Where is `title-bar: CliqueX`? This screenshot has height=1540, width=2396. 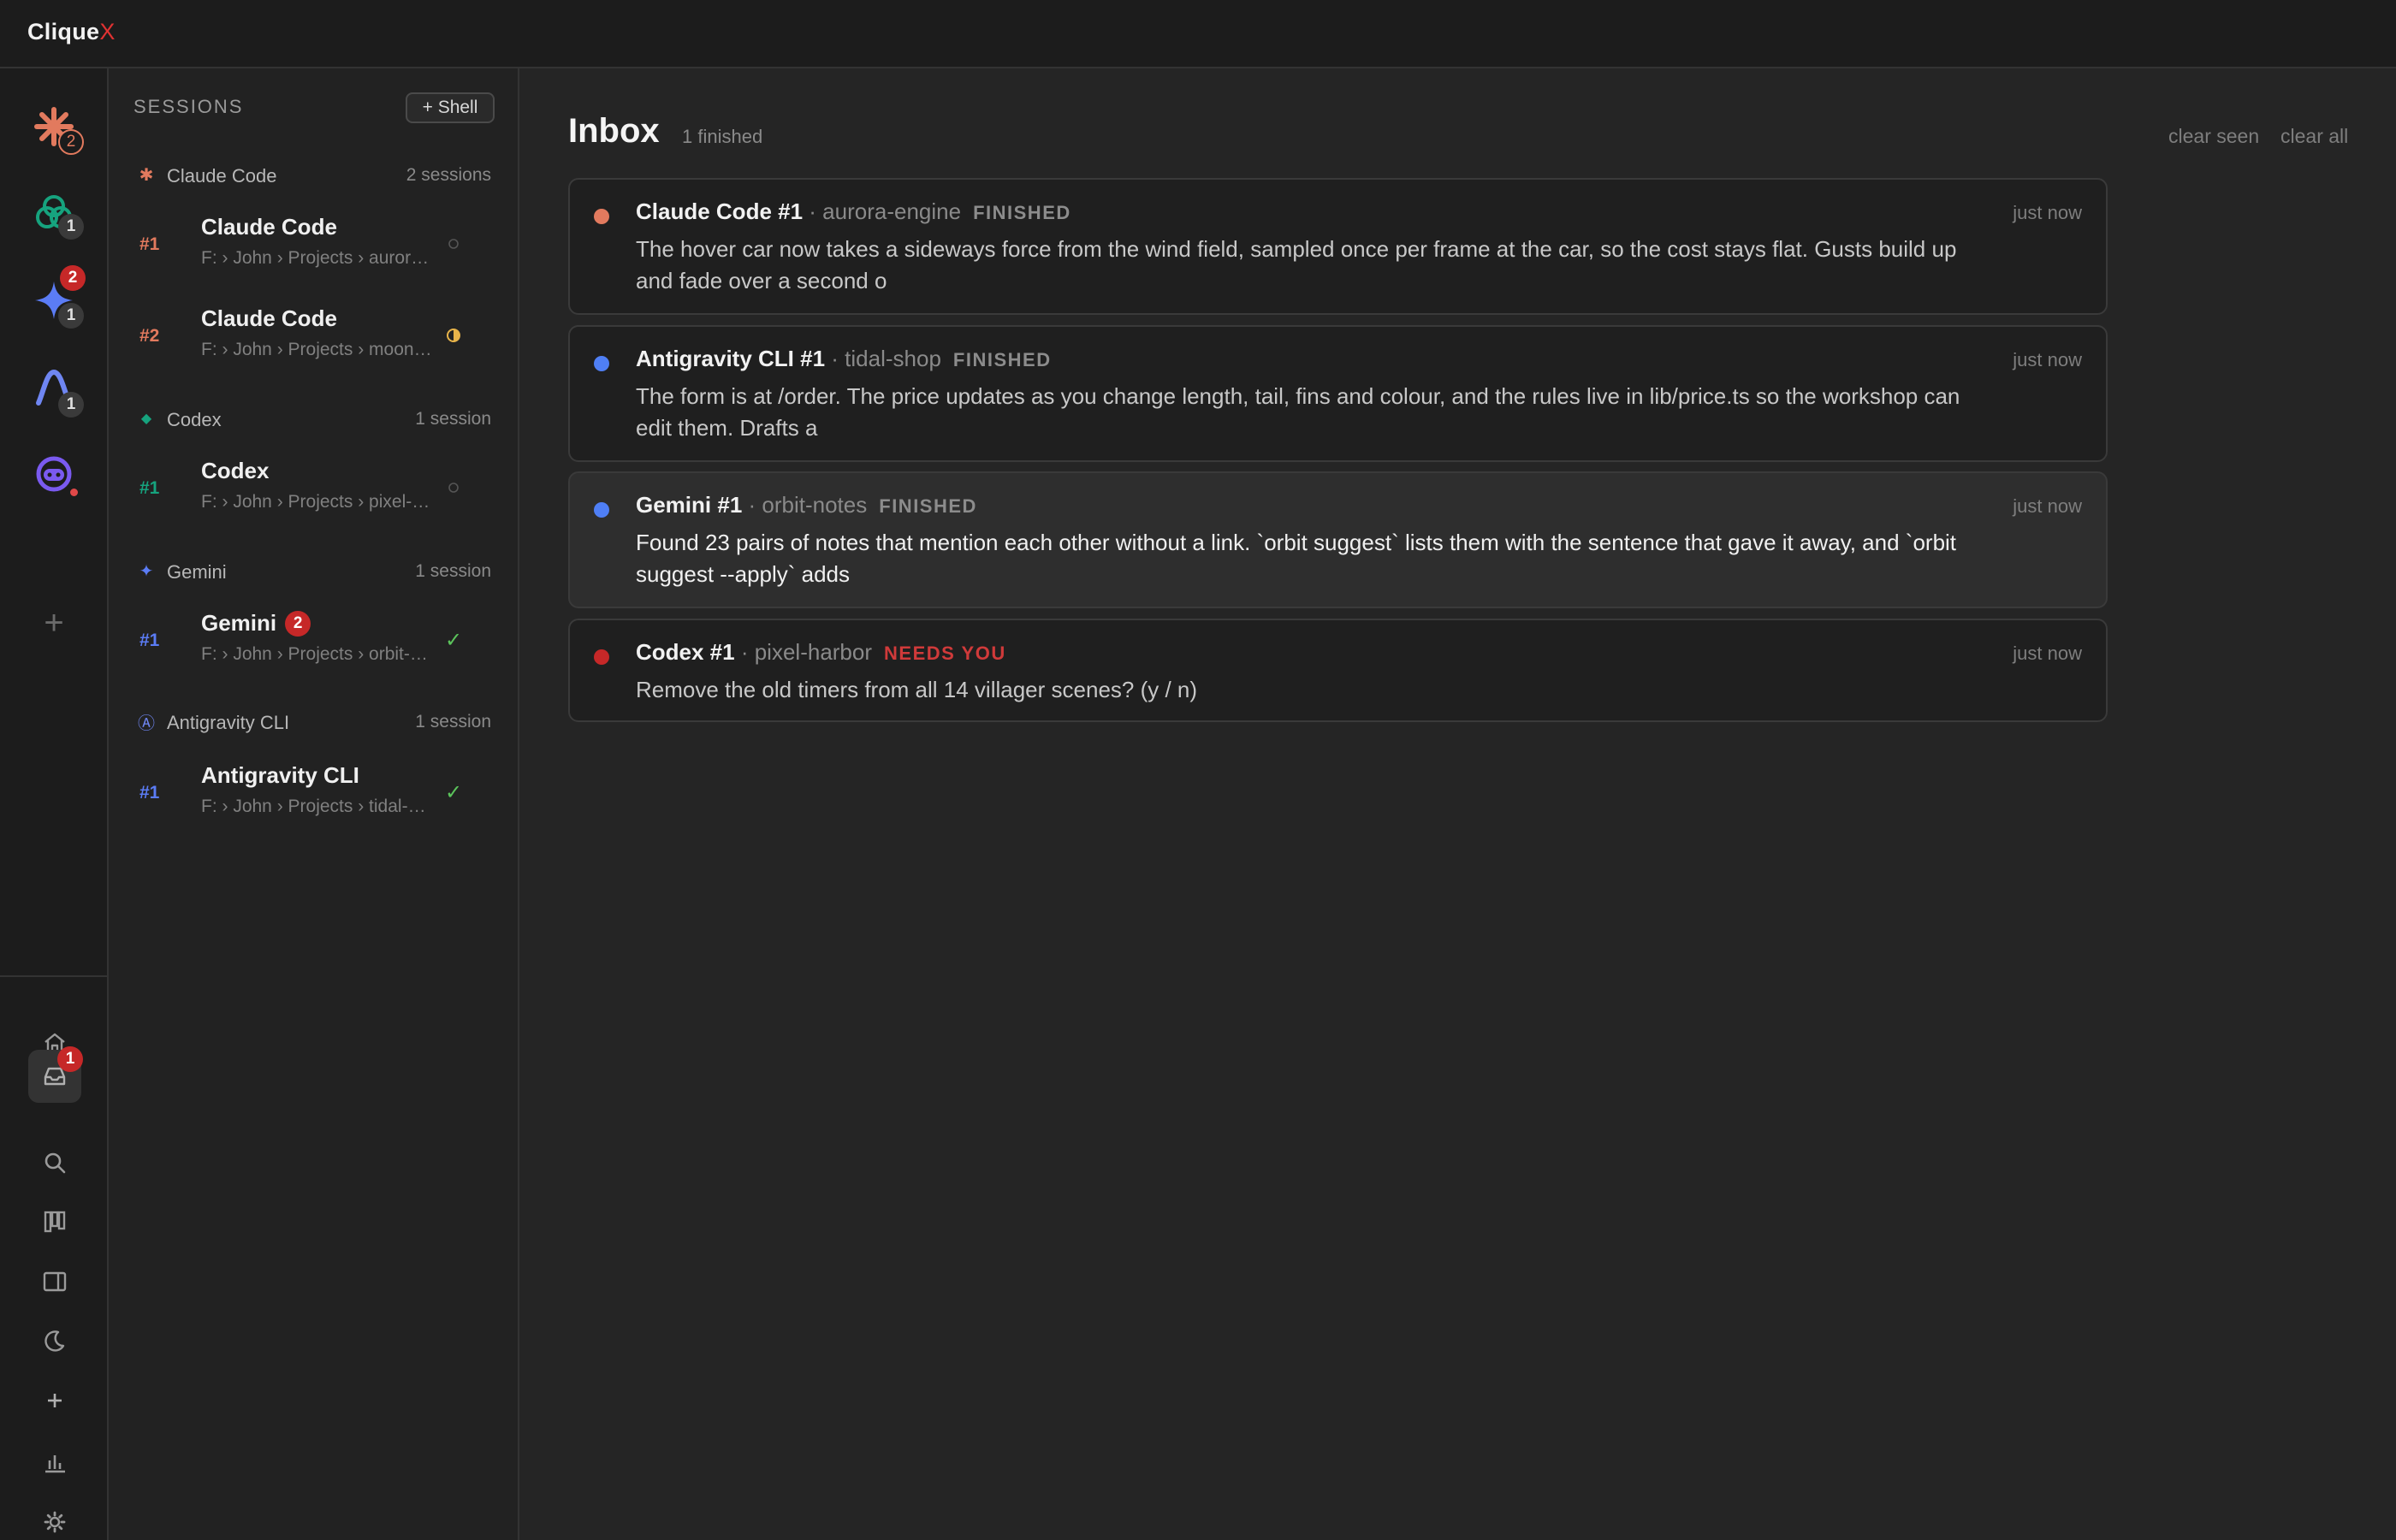 title-bar: CliqueX is located at coordinates (1198, 34).